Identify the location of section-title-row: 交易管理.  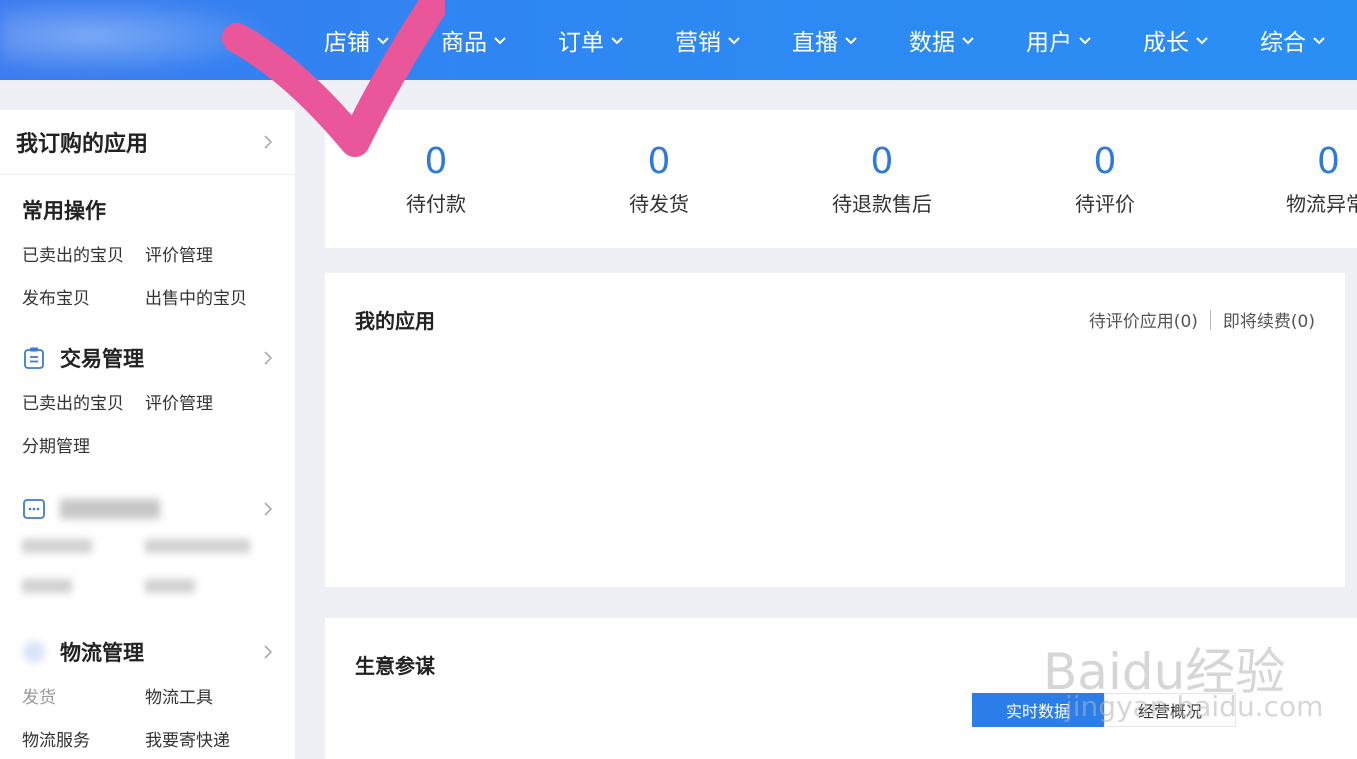
(147, 358).